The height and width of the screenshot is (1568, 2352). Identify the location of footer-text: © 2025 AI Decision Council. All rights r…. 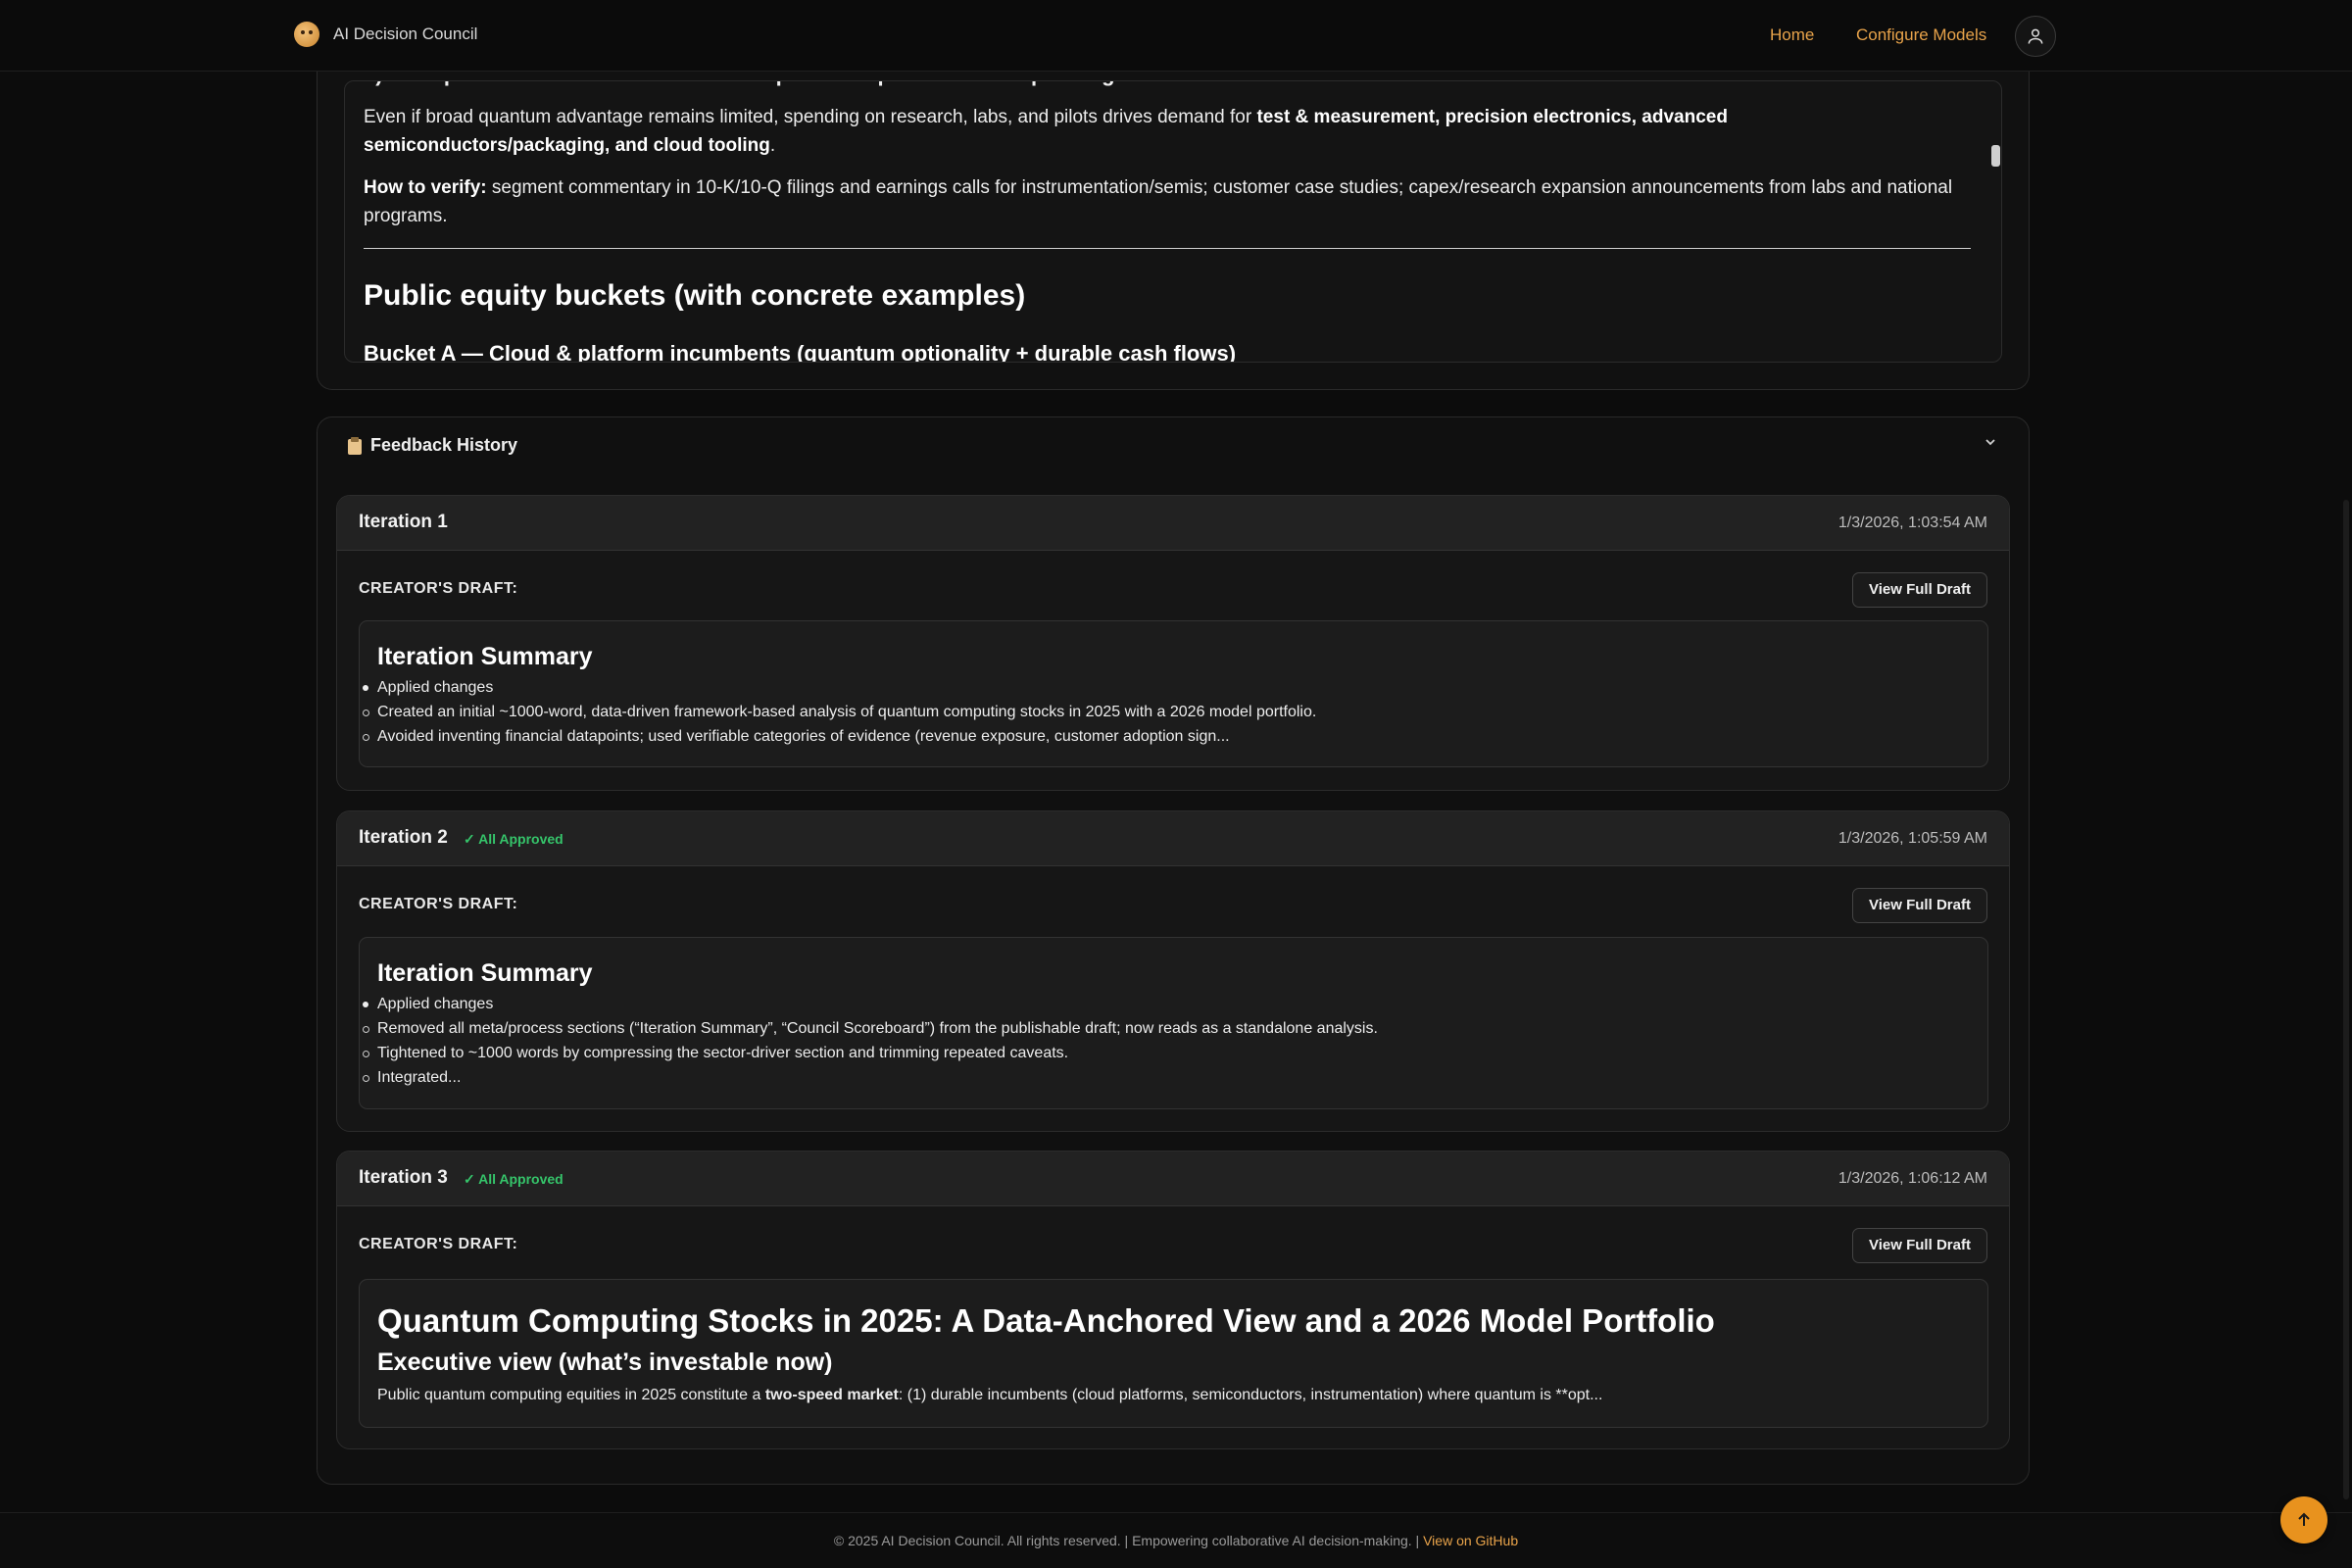
(1176, 1540).